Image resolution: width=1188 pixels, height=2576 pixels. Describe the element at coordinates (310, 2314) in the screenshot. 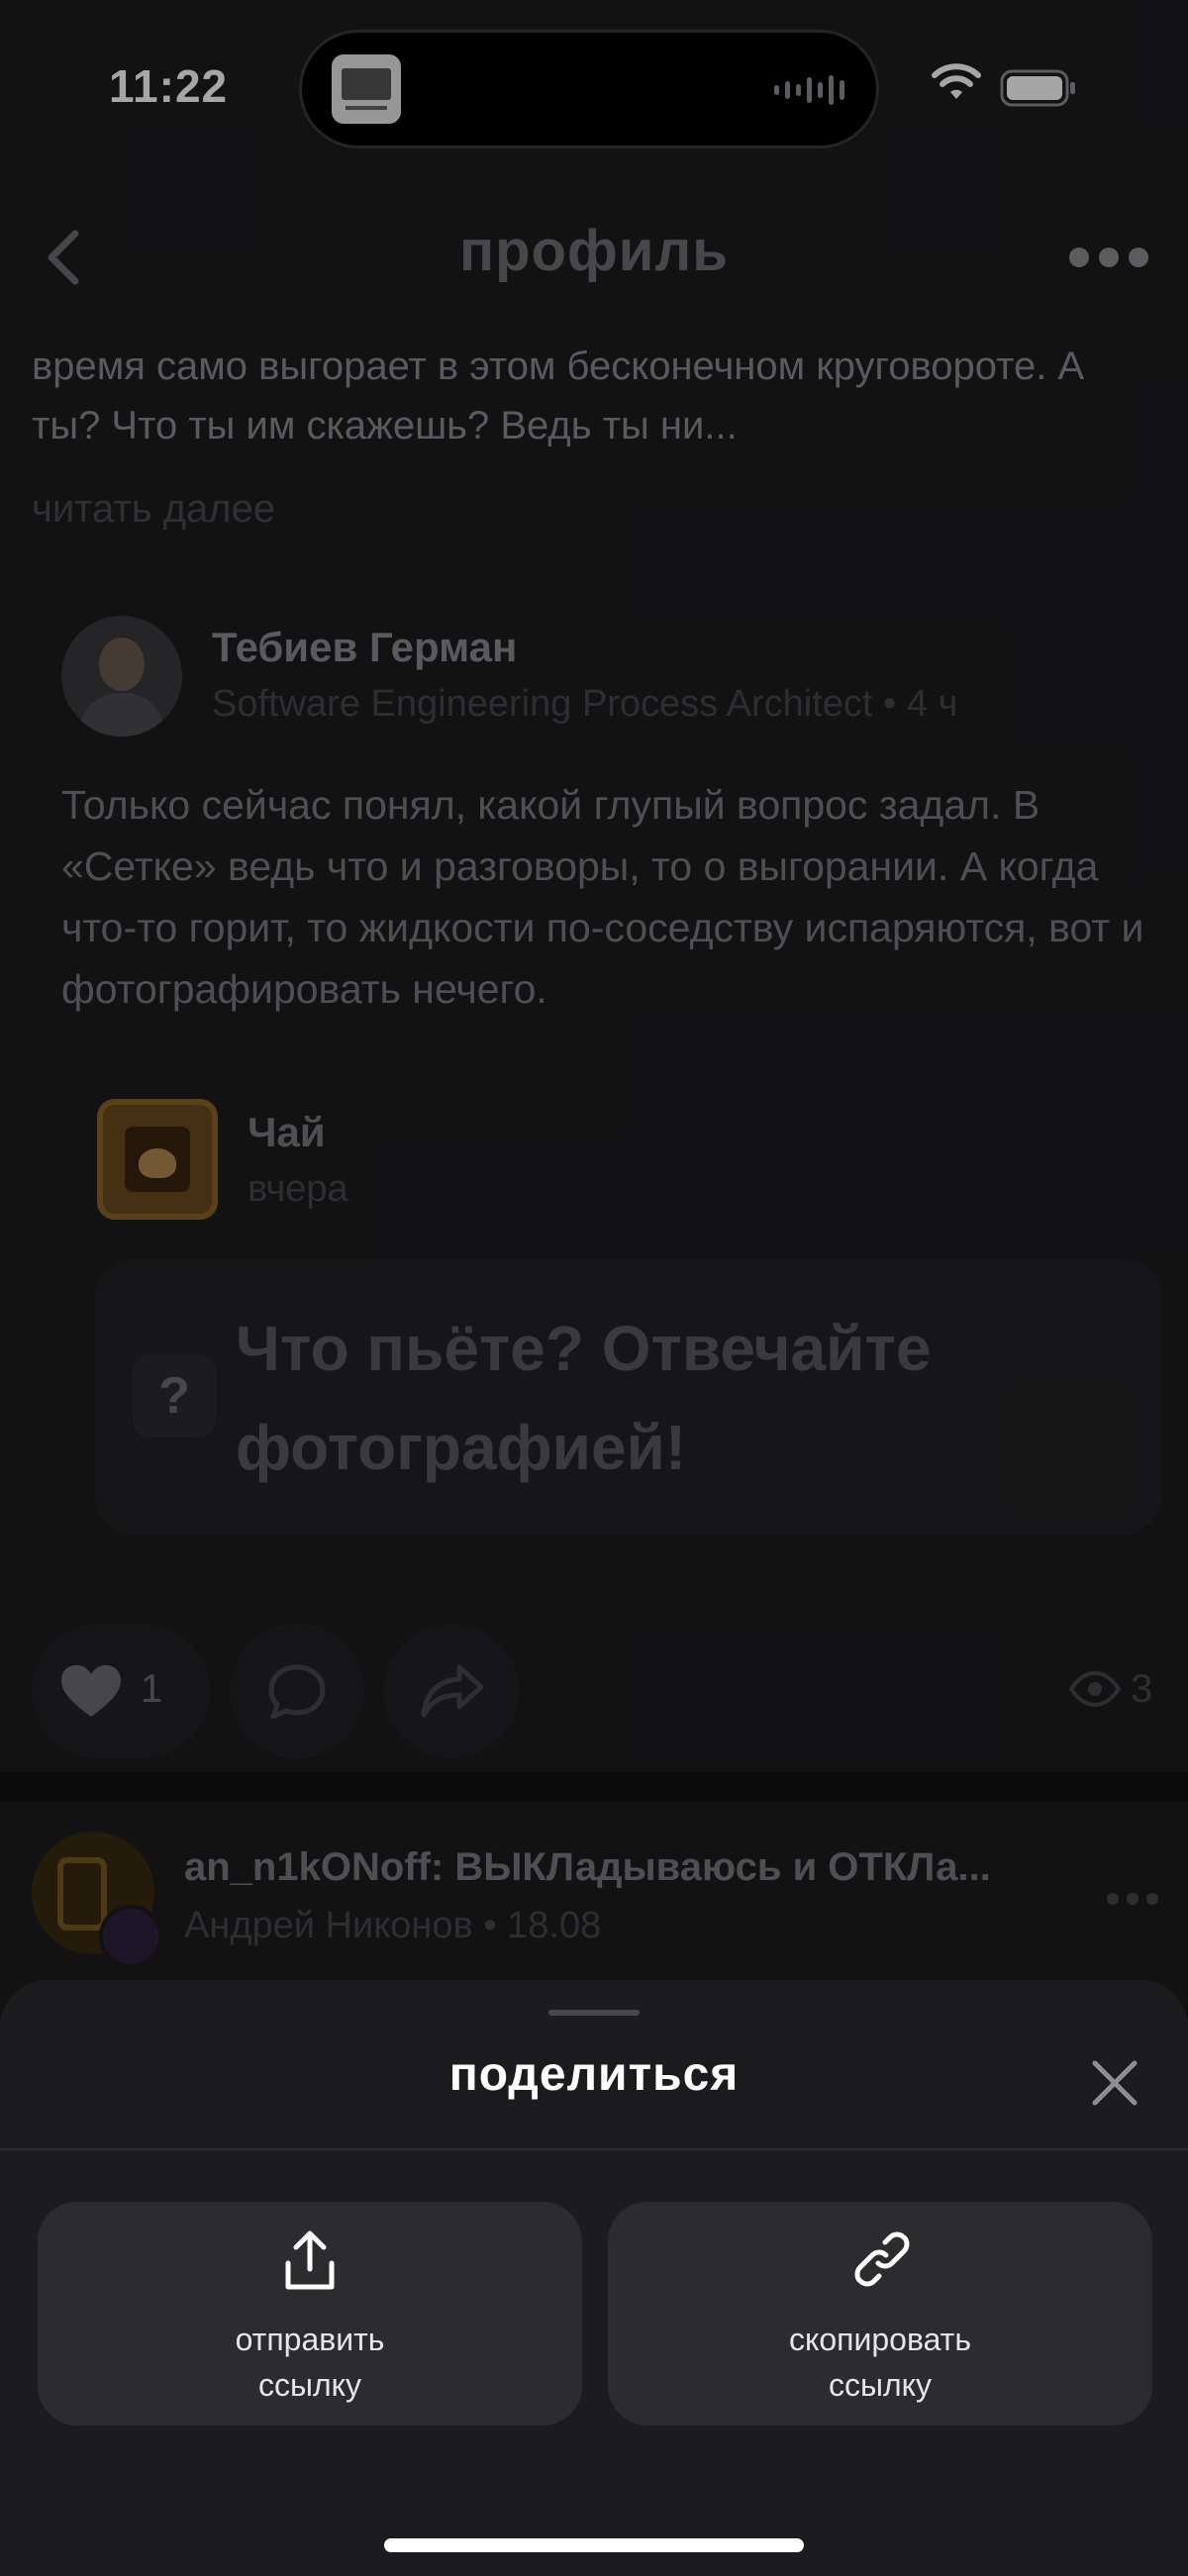

I see `send-link-button: отправить ссылку` at that location.